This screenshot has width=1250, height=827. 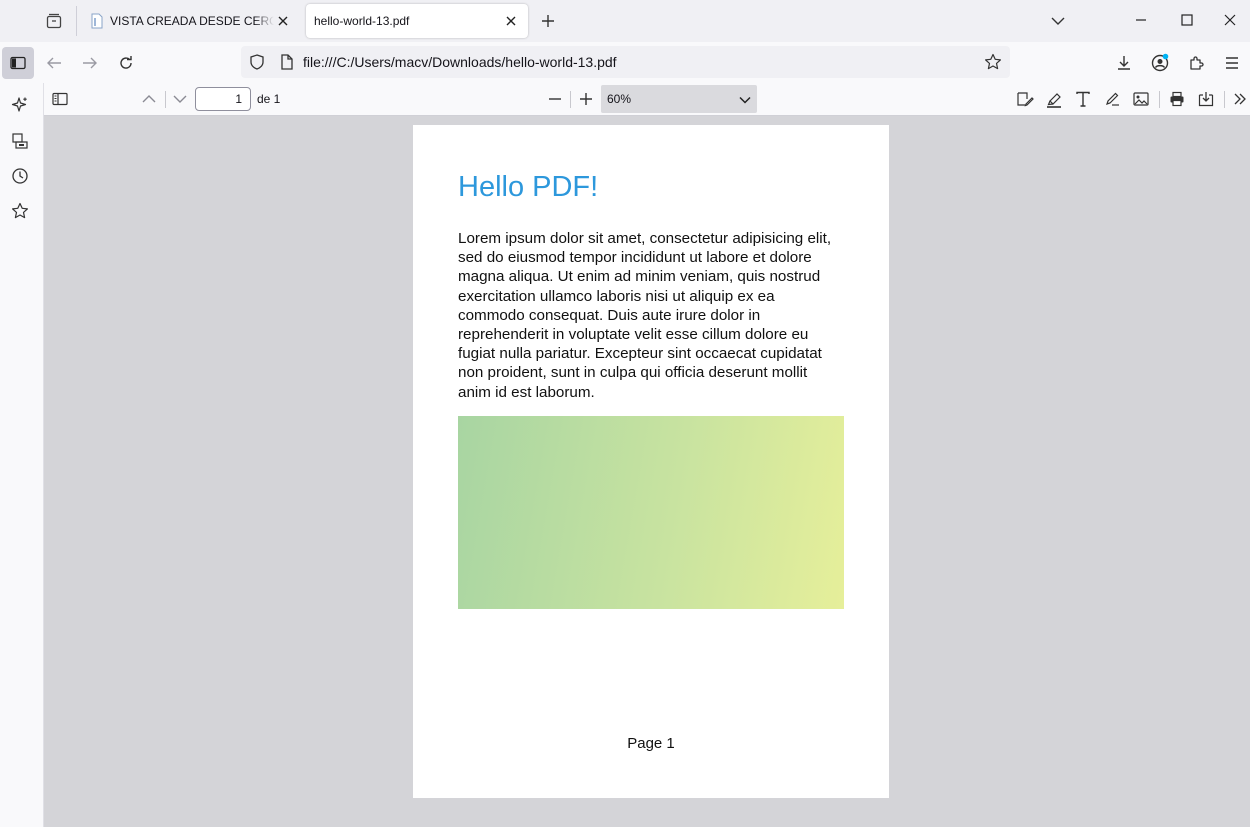 I want to click on gradient-image, so click(x=651, y=512).